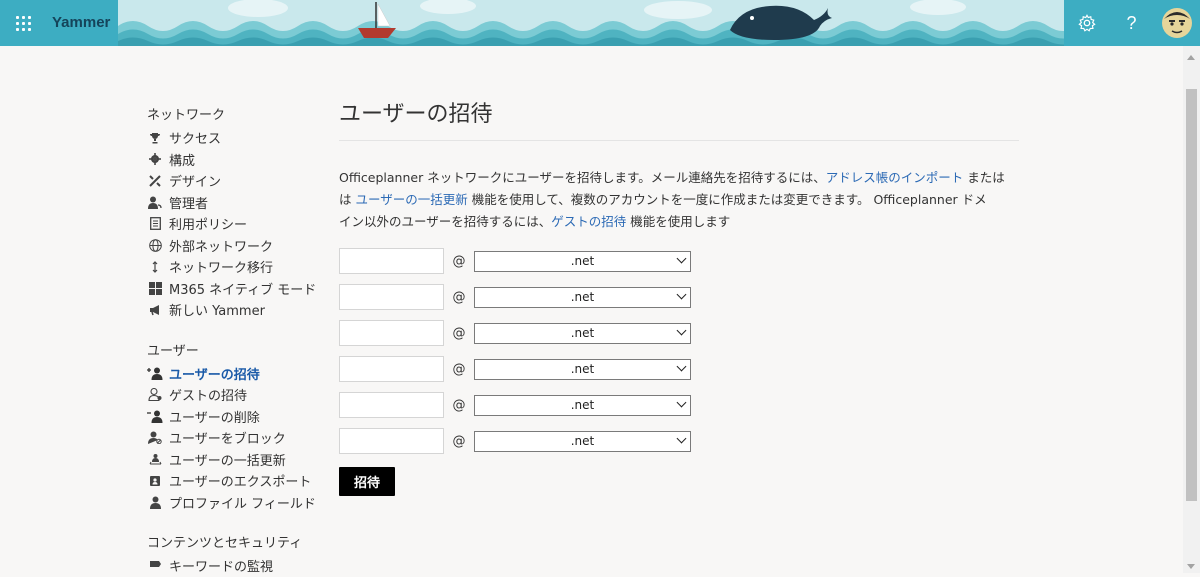 This screenshot has height=577, width=1200. I want to click on sidebar-item-label: 利用ポリシー, so click(208, 226).